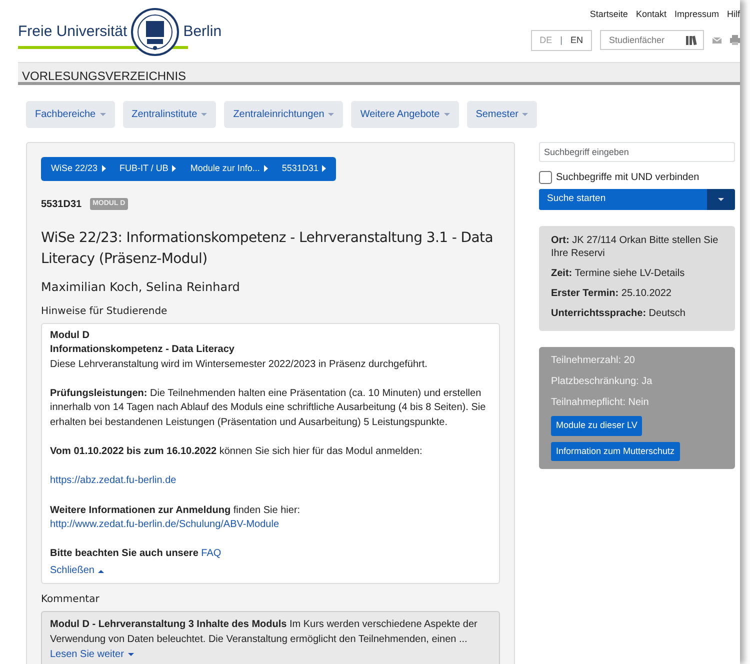 This screenshot has height=664, width=750. What do you see at coordinates (637, 152) in the screenshot?
I see `search-field: Suchbegriff eingeben` at bounding box center [637, 152].